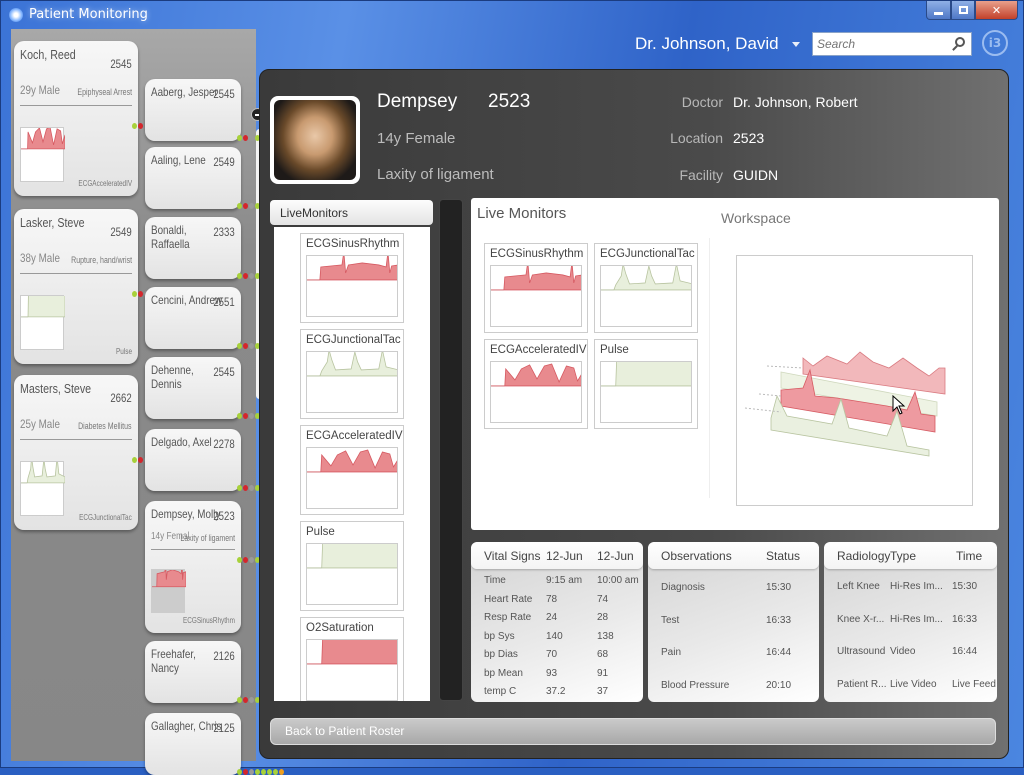 This screenshot has height=775, width=1024. I want to click on list-monitor-card: ECGSinusRhythm, so click(352, 278).